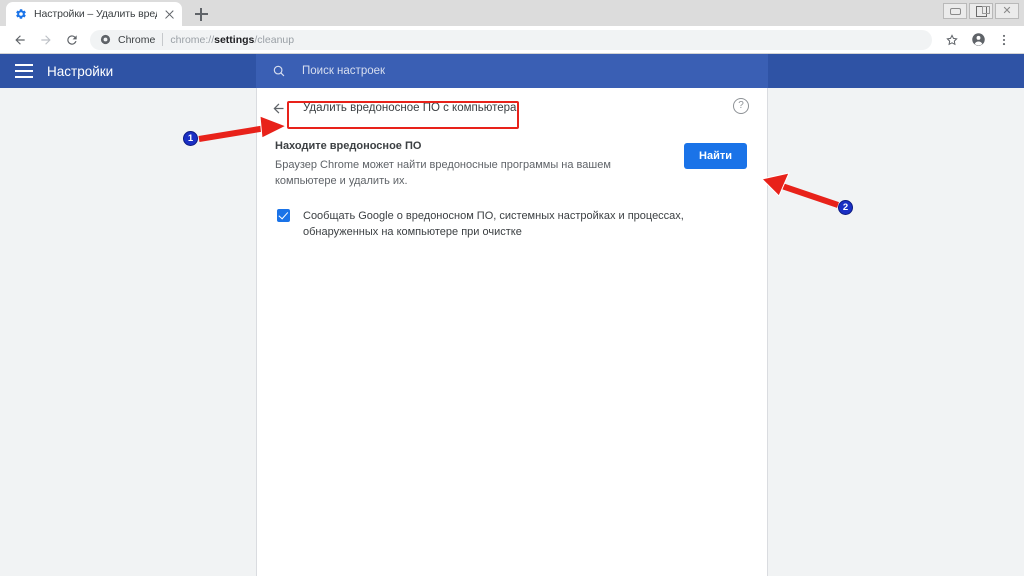 This screenshot has width=1024, height=576. What do you see at coordinates (1004, 40) in the screenshot?
I see `three-dot-menu-icon` at bounding box center [1004, 40].